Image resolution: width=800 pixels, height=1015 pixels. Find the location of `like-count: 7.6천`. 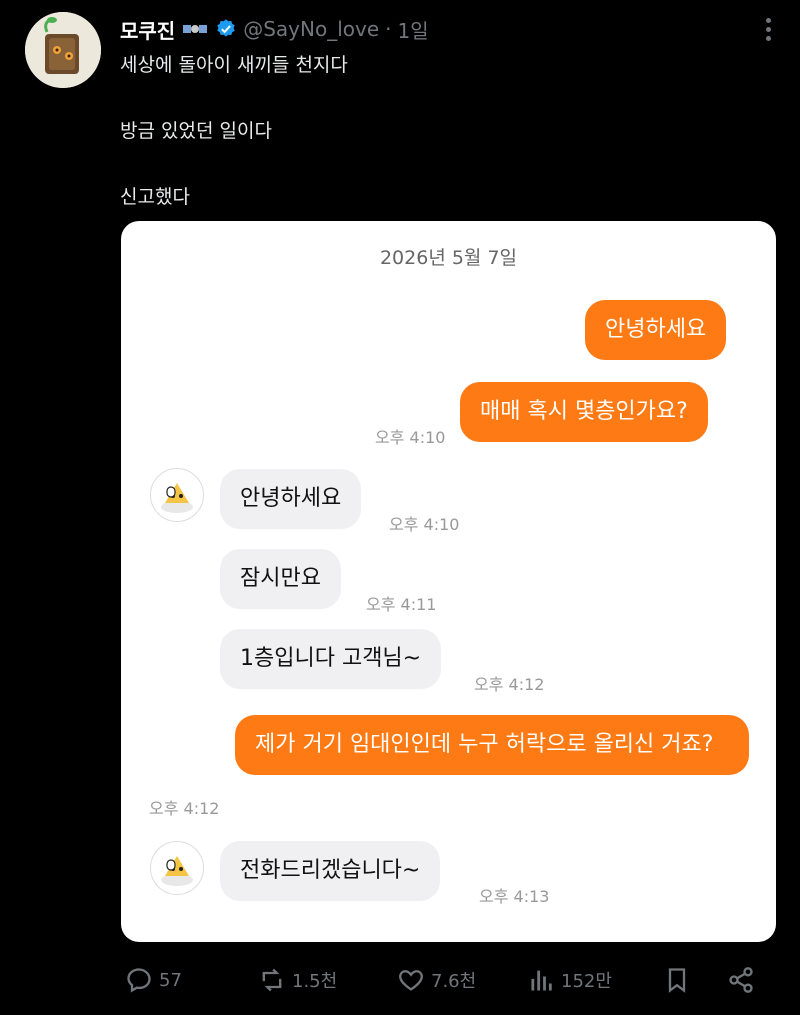

like-count: 7.6천 is located at coordinates (454, 981).